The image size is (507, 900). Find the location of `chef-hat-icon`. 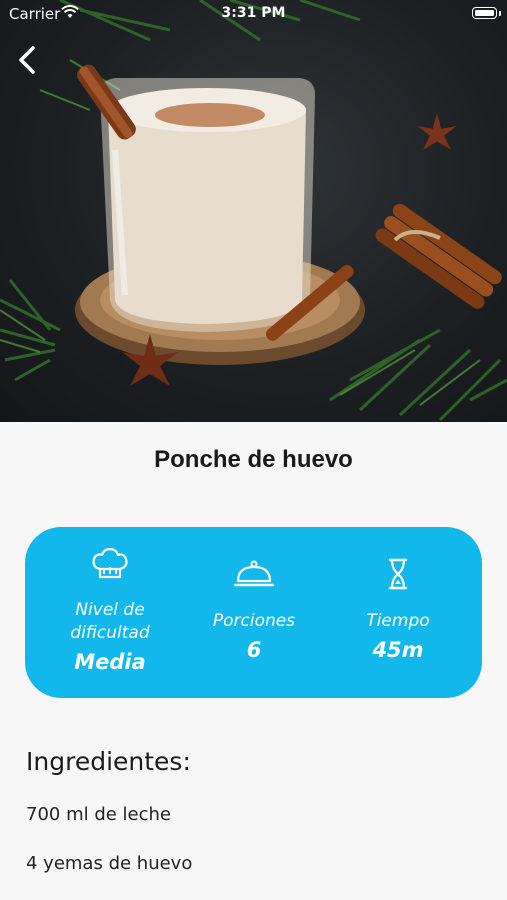

chef-hat-icon is located at coordinates (110, 563).